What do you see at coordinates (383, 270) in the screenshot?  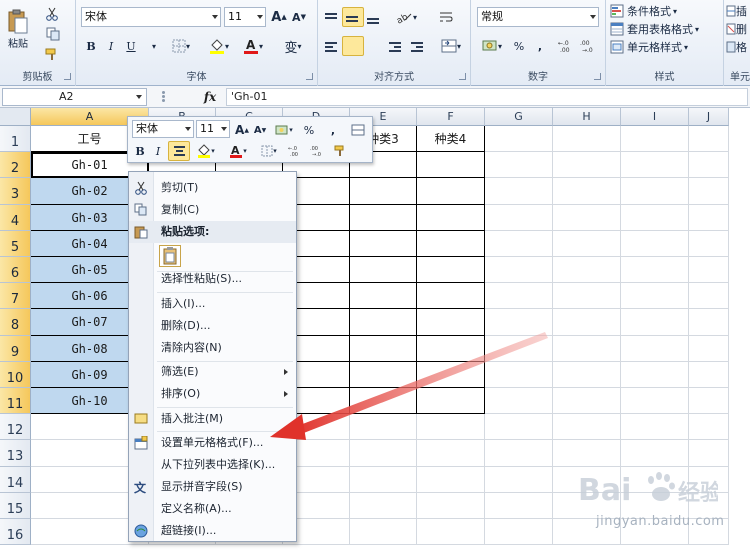 I see `cell-e6` at bounding box center [383, 270].